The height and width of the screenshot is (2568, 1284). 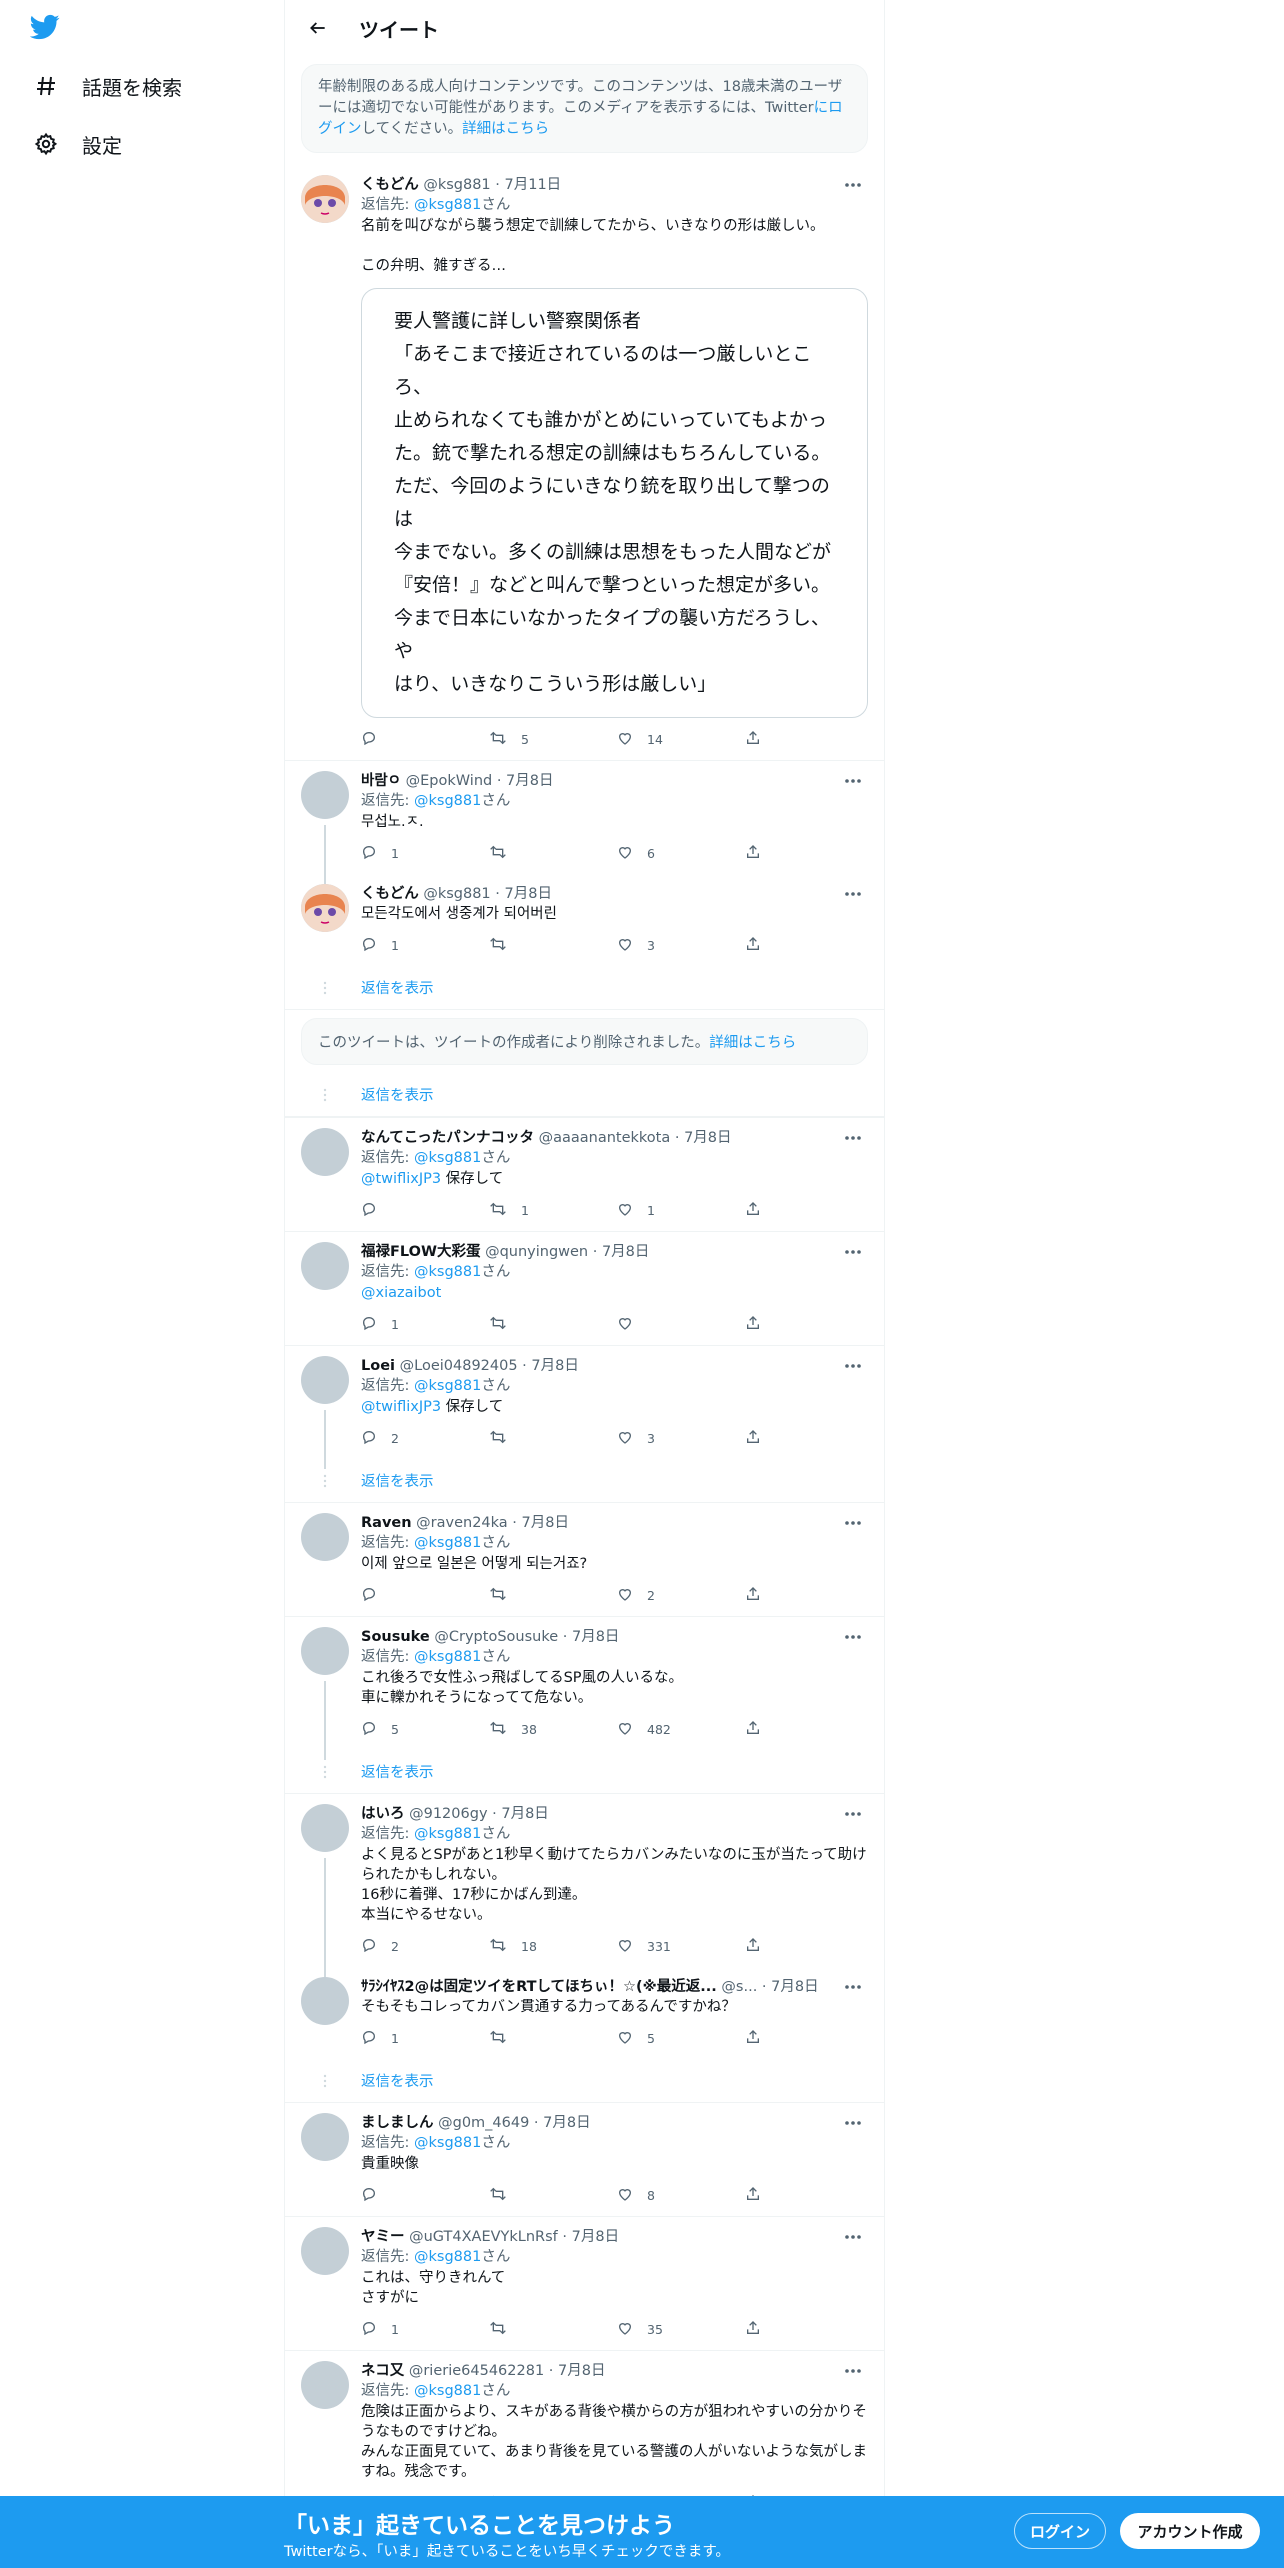 What do you see at coordinates (459, 1366) in the screenshot?
I see `author-handle: @Loei04892405` at bounding box center [459, 1366].